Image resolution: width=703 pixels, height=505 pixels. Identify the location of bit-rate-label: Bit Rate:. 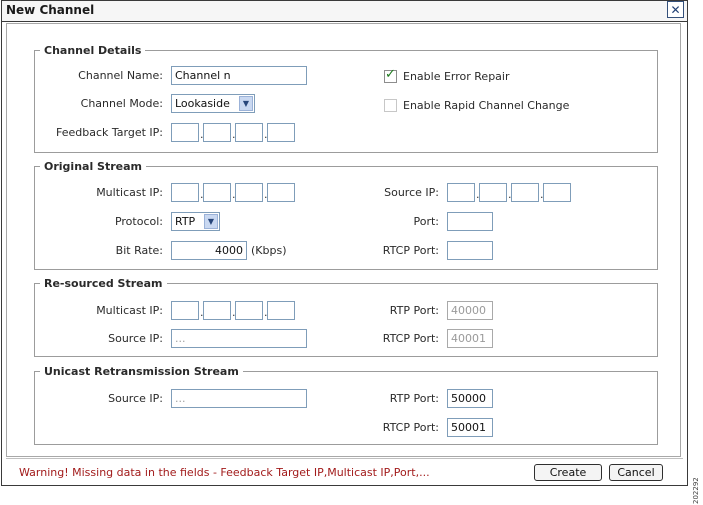
(139, 250).